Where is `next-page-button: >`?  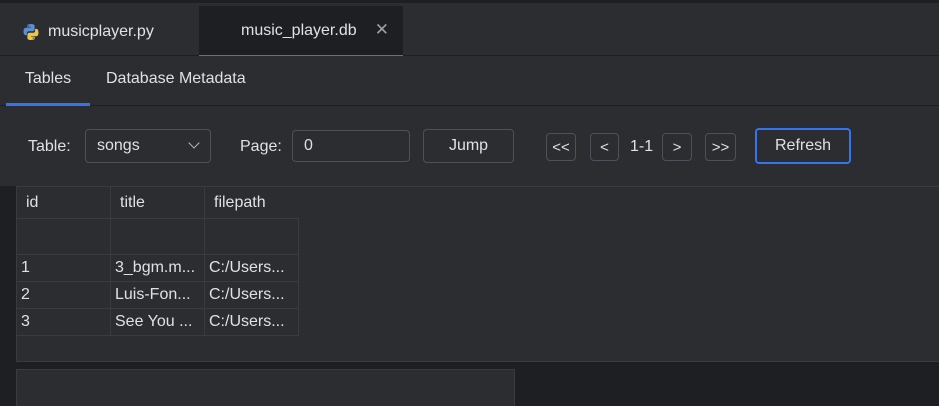
next-page-button: > is located at coordinates (677, 147).